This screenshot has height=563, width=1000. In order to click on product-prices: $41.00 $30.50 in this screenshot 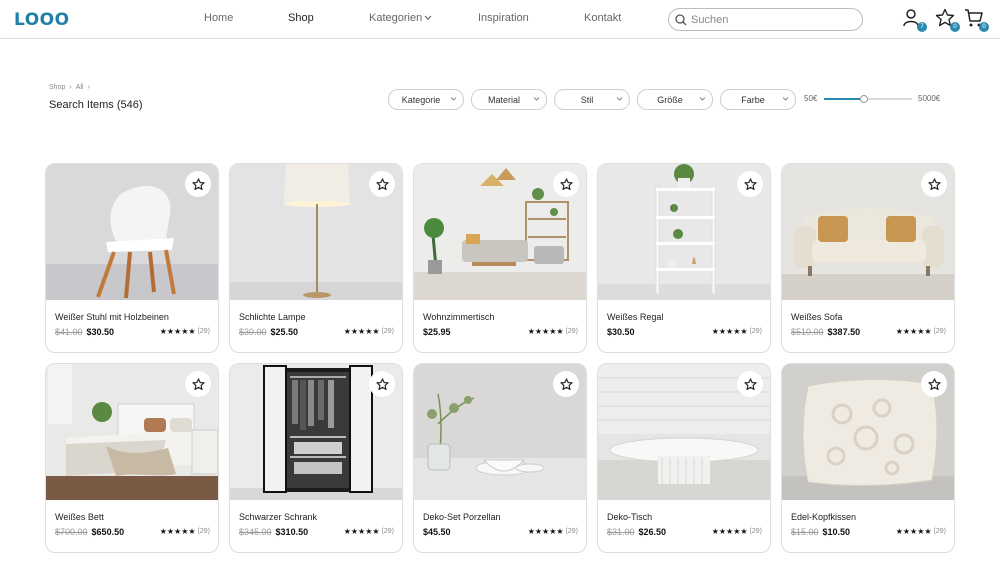, I will do `click(84, 332)`.